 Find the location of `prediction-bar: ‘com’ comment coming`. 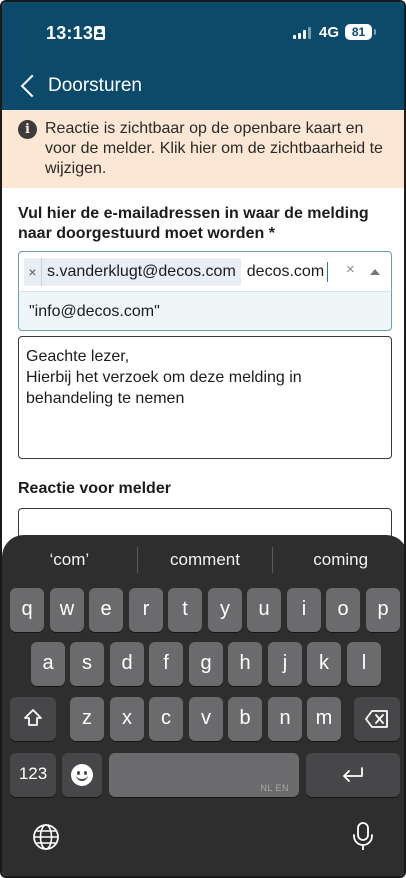

prediction-bar: ‘com’ comment coming is located at coordinates (203, 560).